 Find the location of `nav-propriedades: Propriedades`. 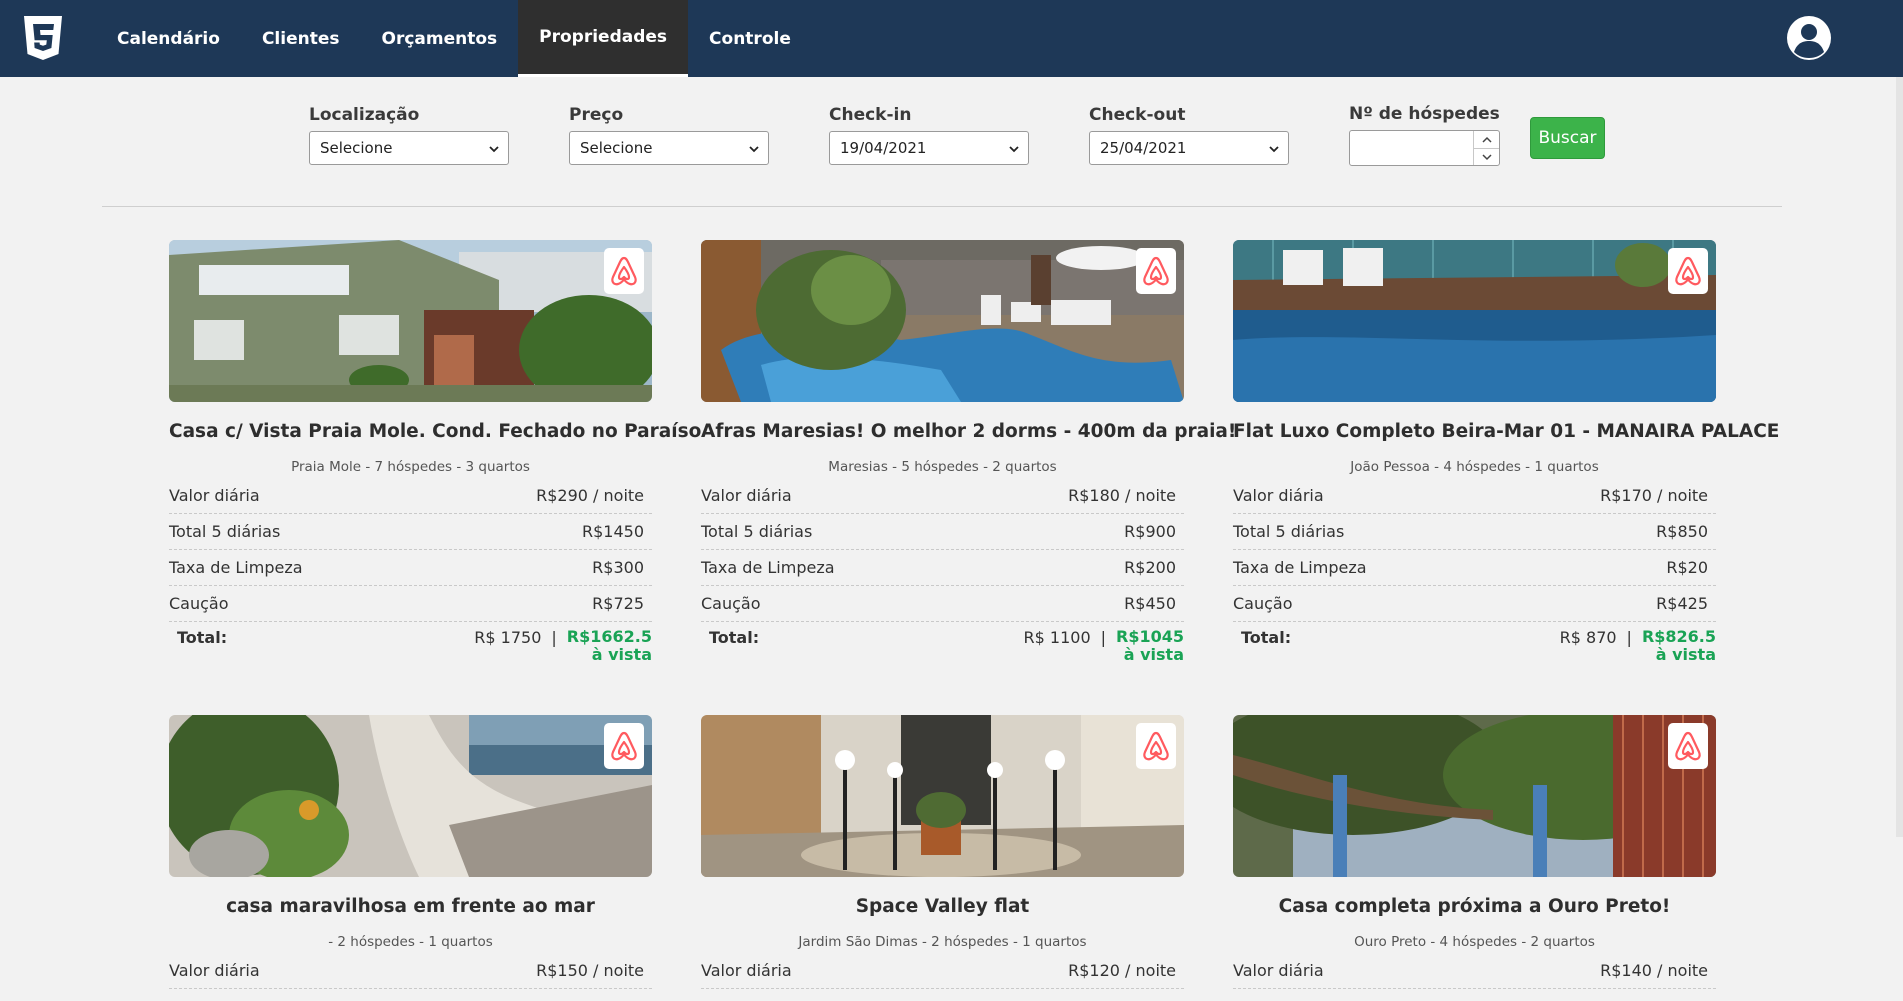

nav-propriedades: Propriedades is located at coordinates (603, 38).